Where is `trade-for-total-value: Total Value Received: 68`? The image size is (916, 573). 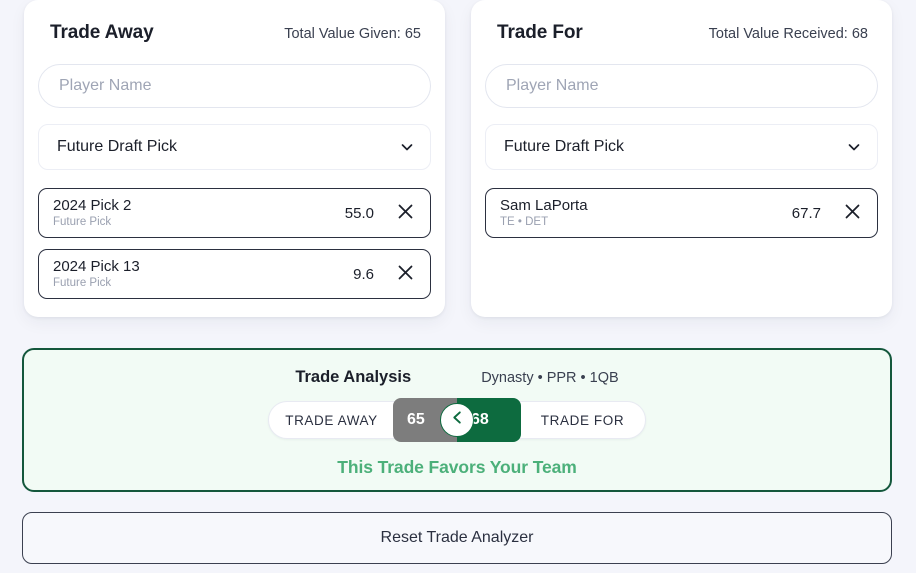 trade-for-total-value: Total Value Received: 68 is located at coordinates (788, 34).